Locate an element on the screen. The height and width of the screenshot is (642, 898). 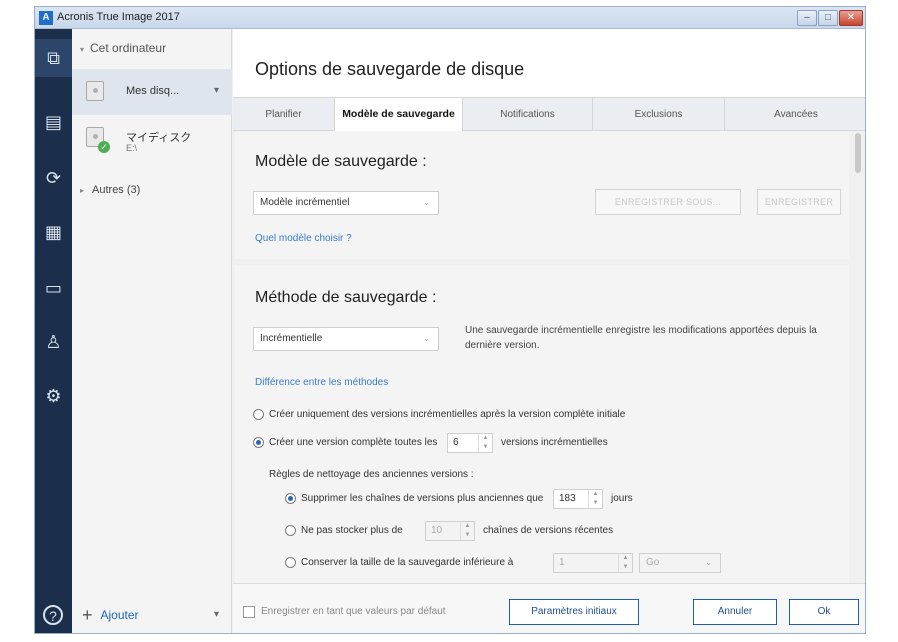
keep-max-chains-suffix: chaînes de versions récentes is located at coordinates (548, 530).